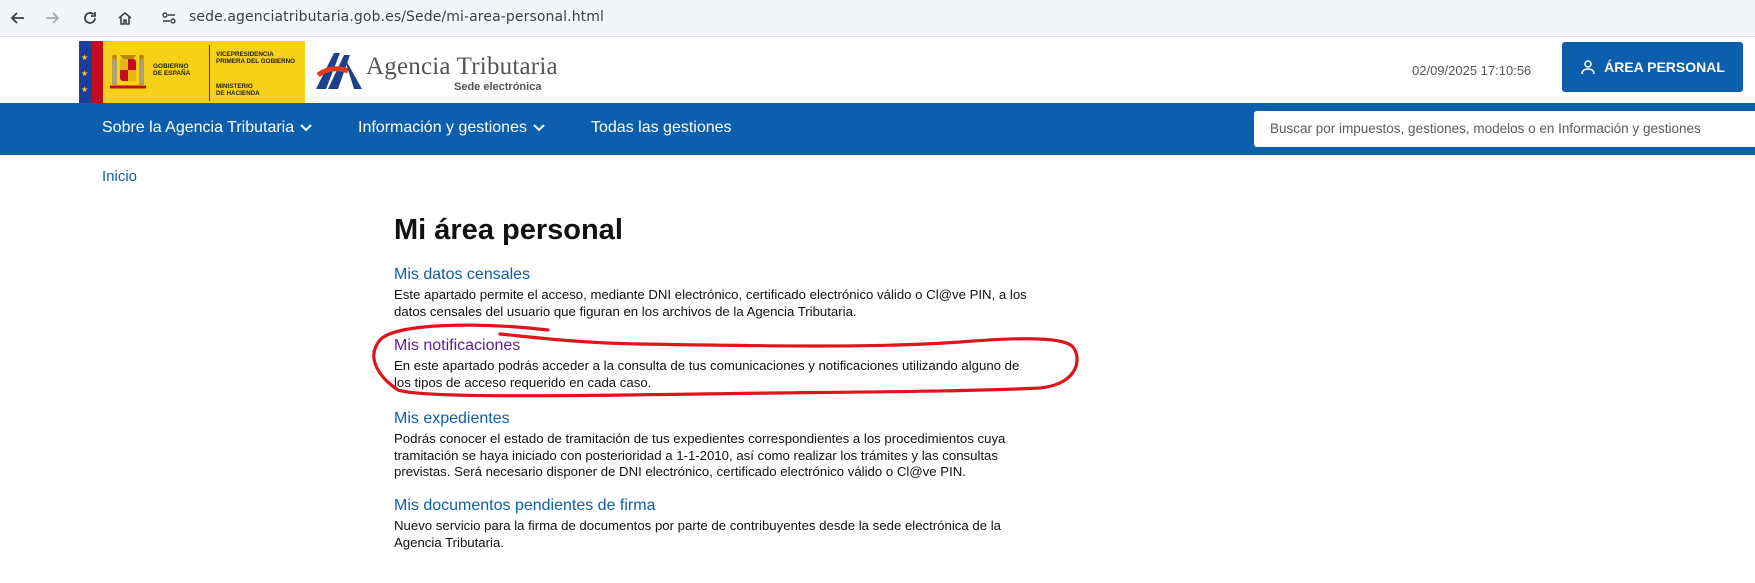 The image size is (1755, 583). What do you see at coordinates (1588, 67) in the screenshot?
I see `user-icon` at bounding box center [1588, 67].